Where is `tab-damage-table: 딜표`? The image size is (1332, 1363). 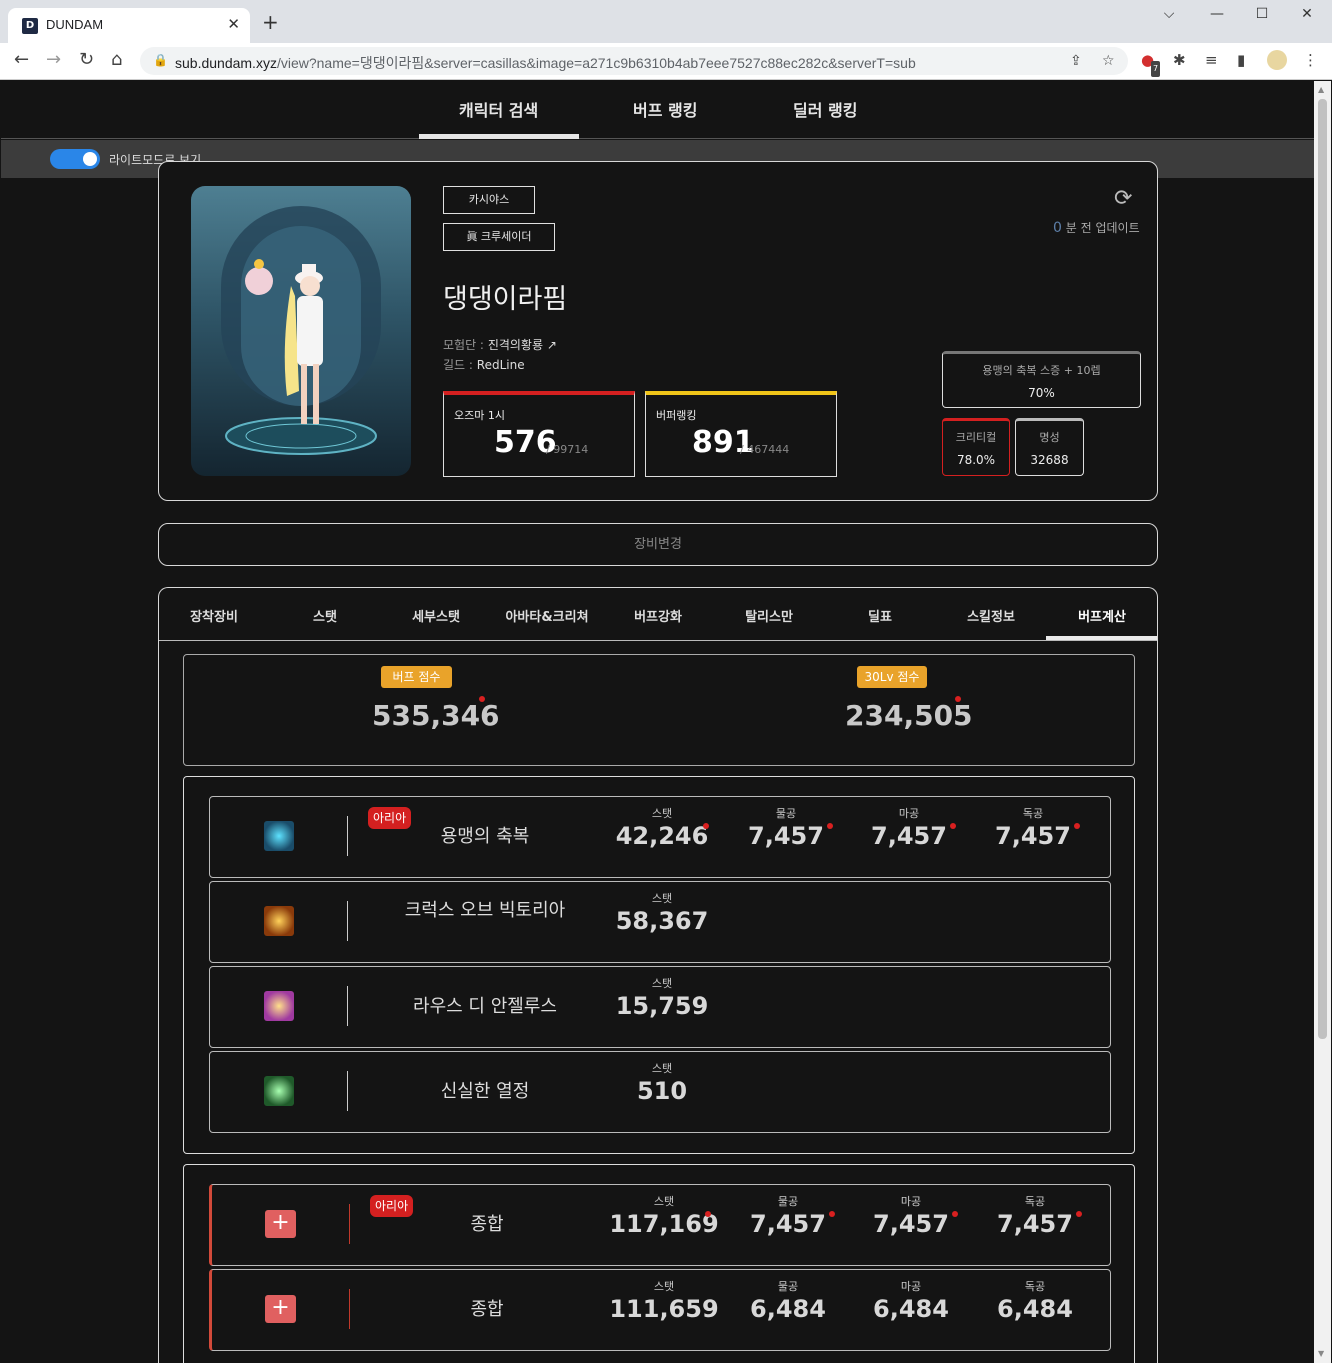 tab-damage-table: 딜표 is located at coordinates (880, 615).